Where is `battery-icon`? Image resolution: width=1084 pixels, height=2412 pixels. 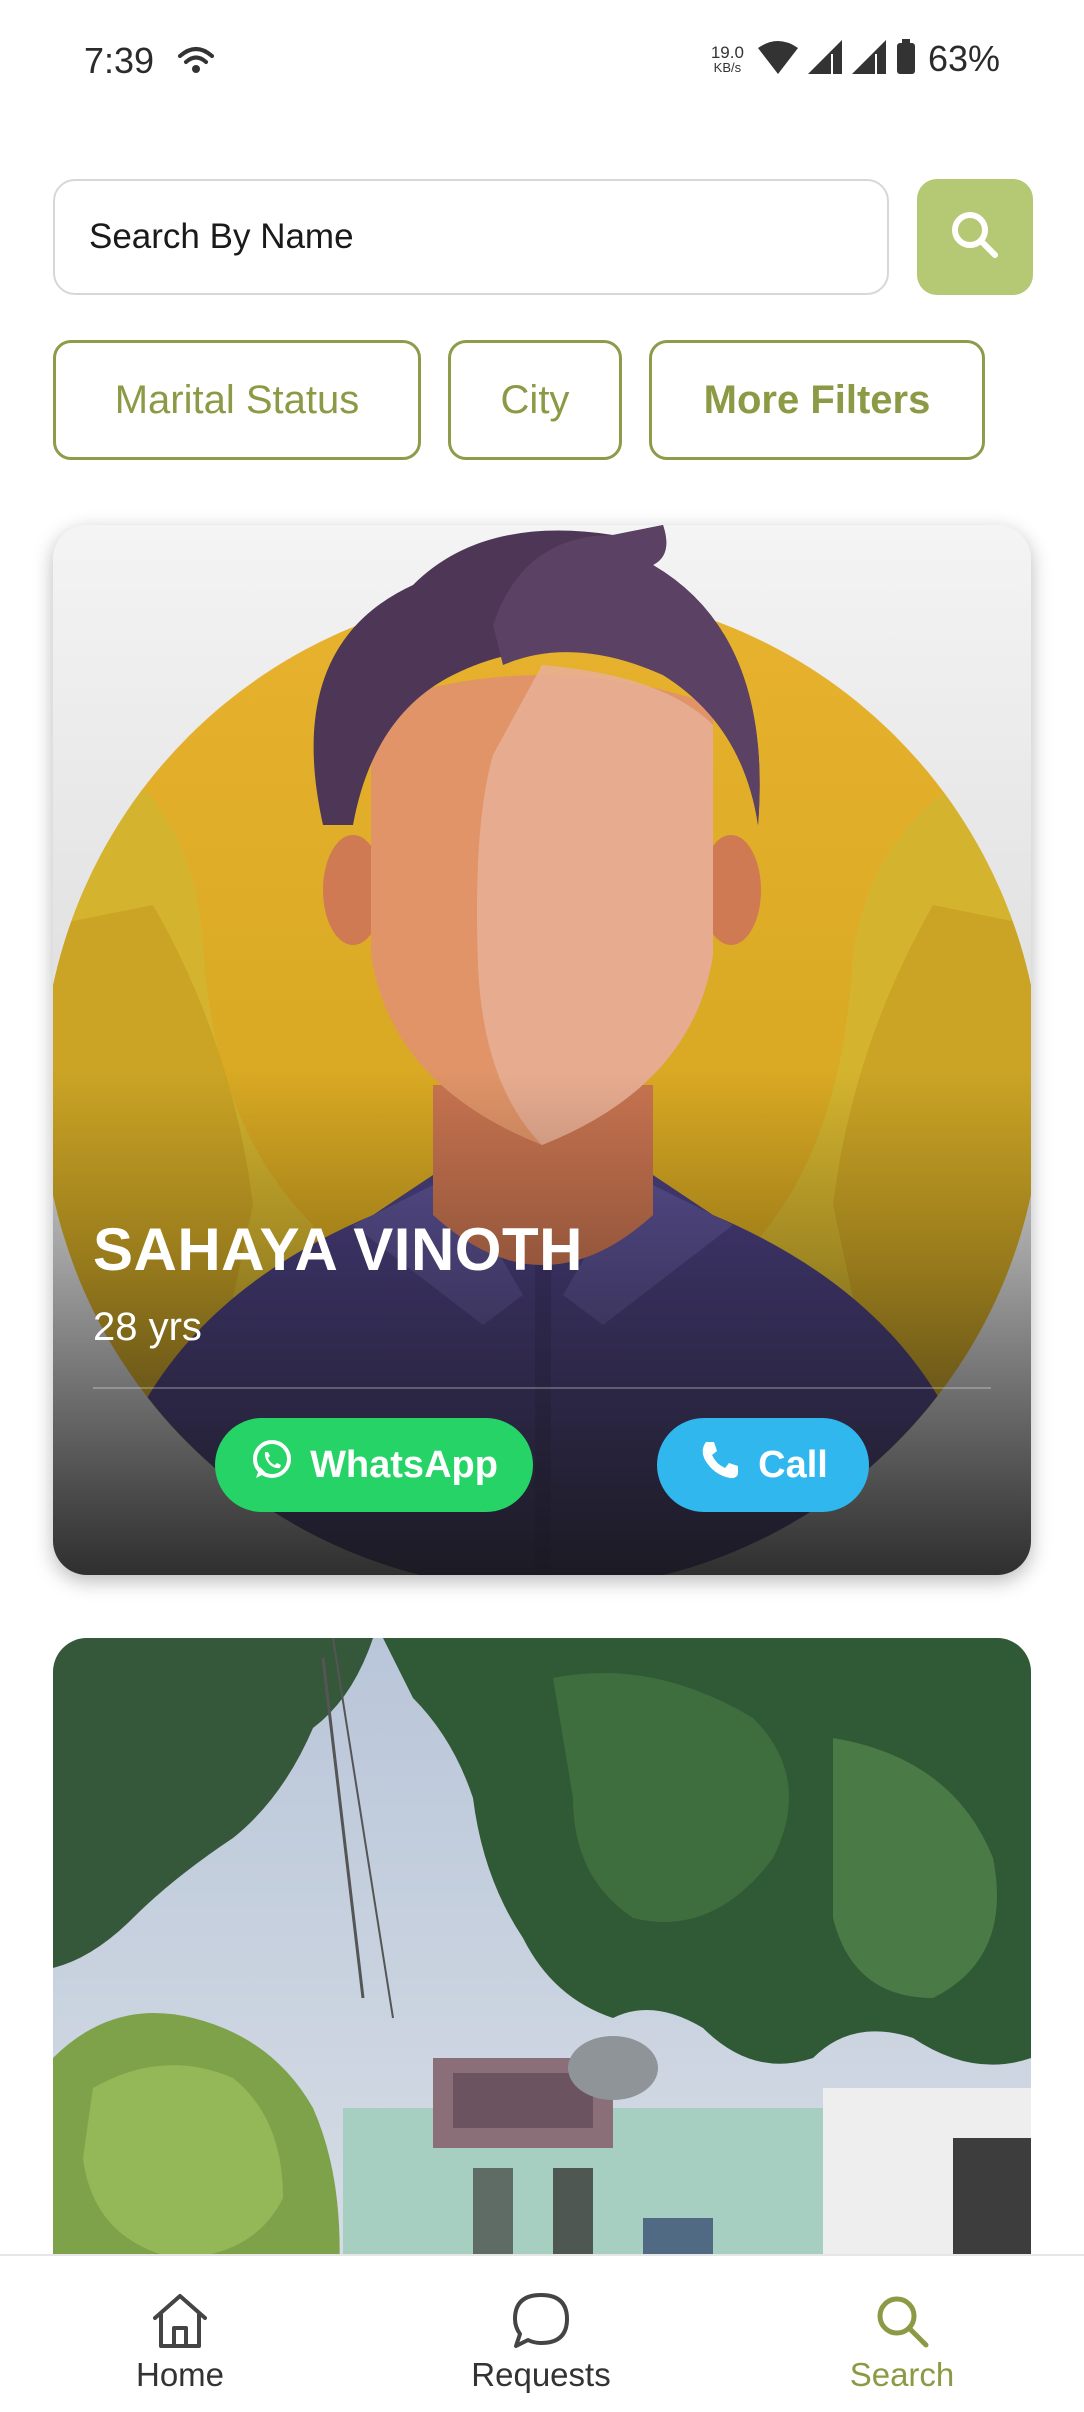
battery-icon is located at coordinates (906, 59).